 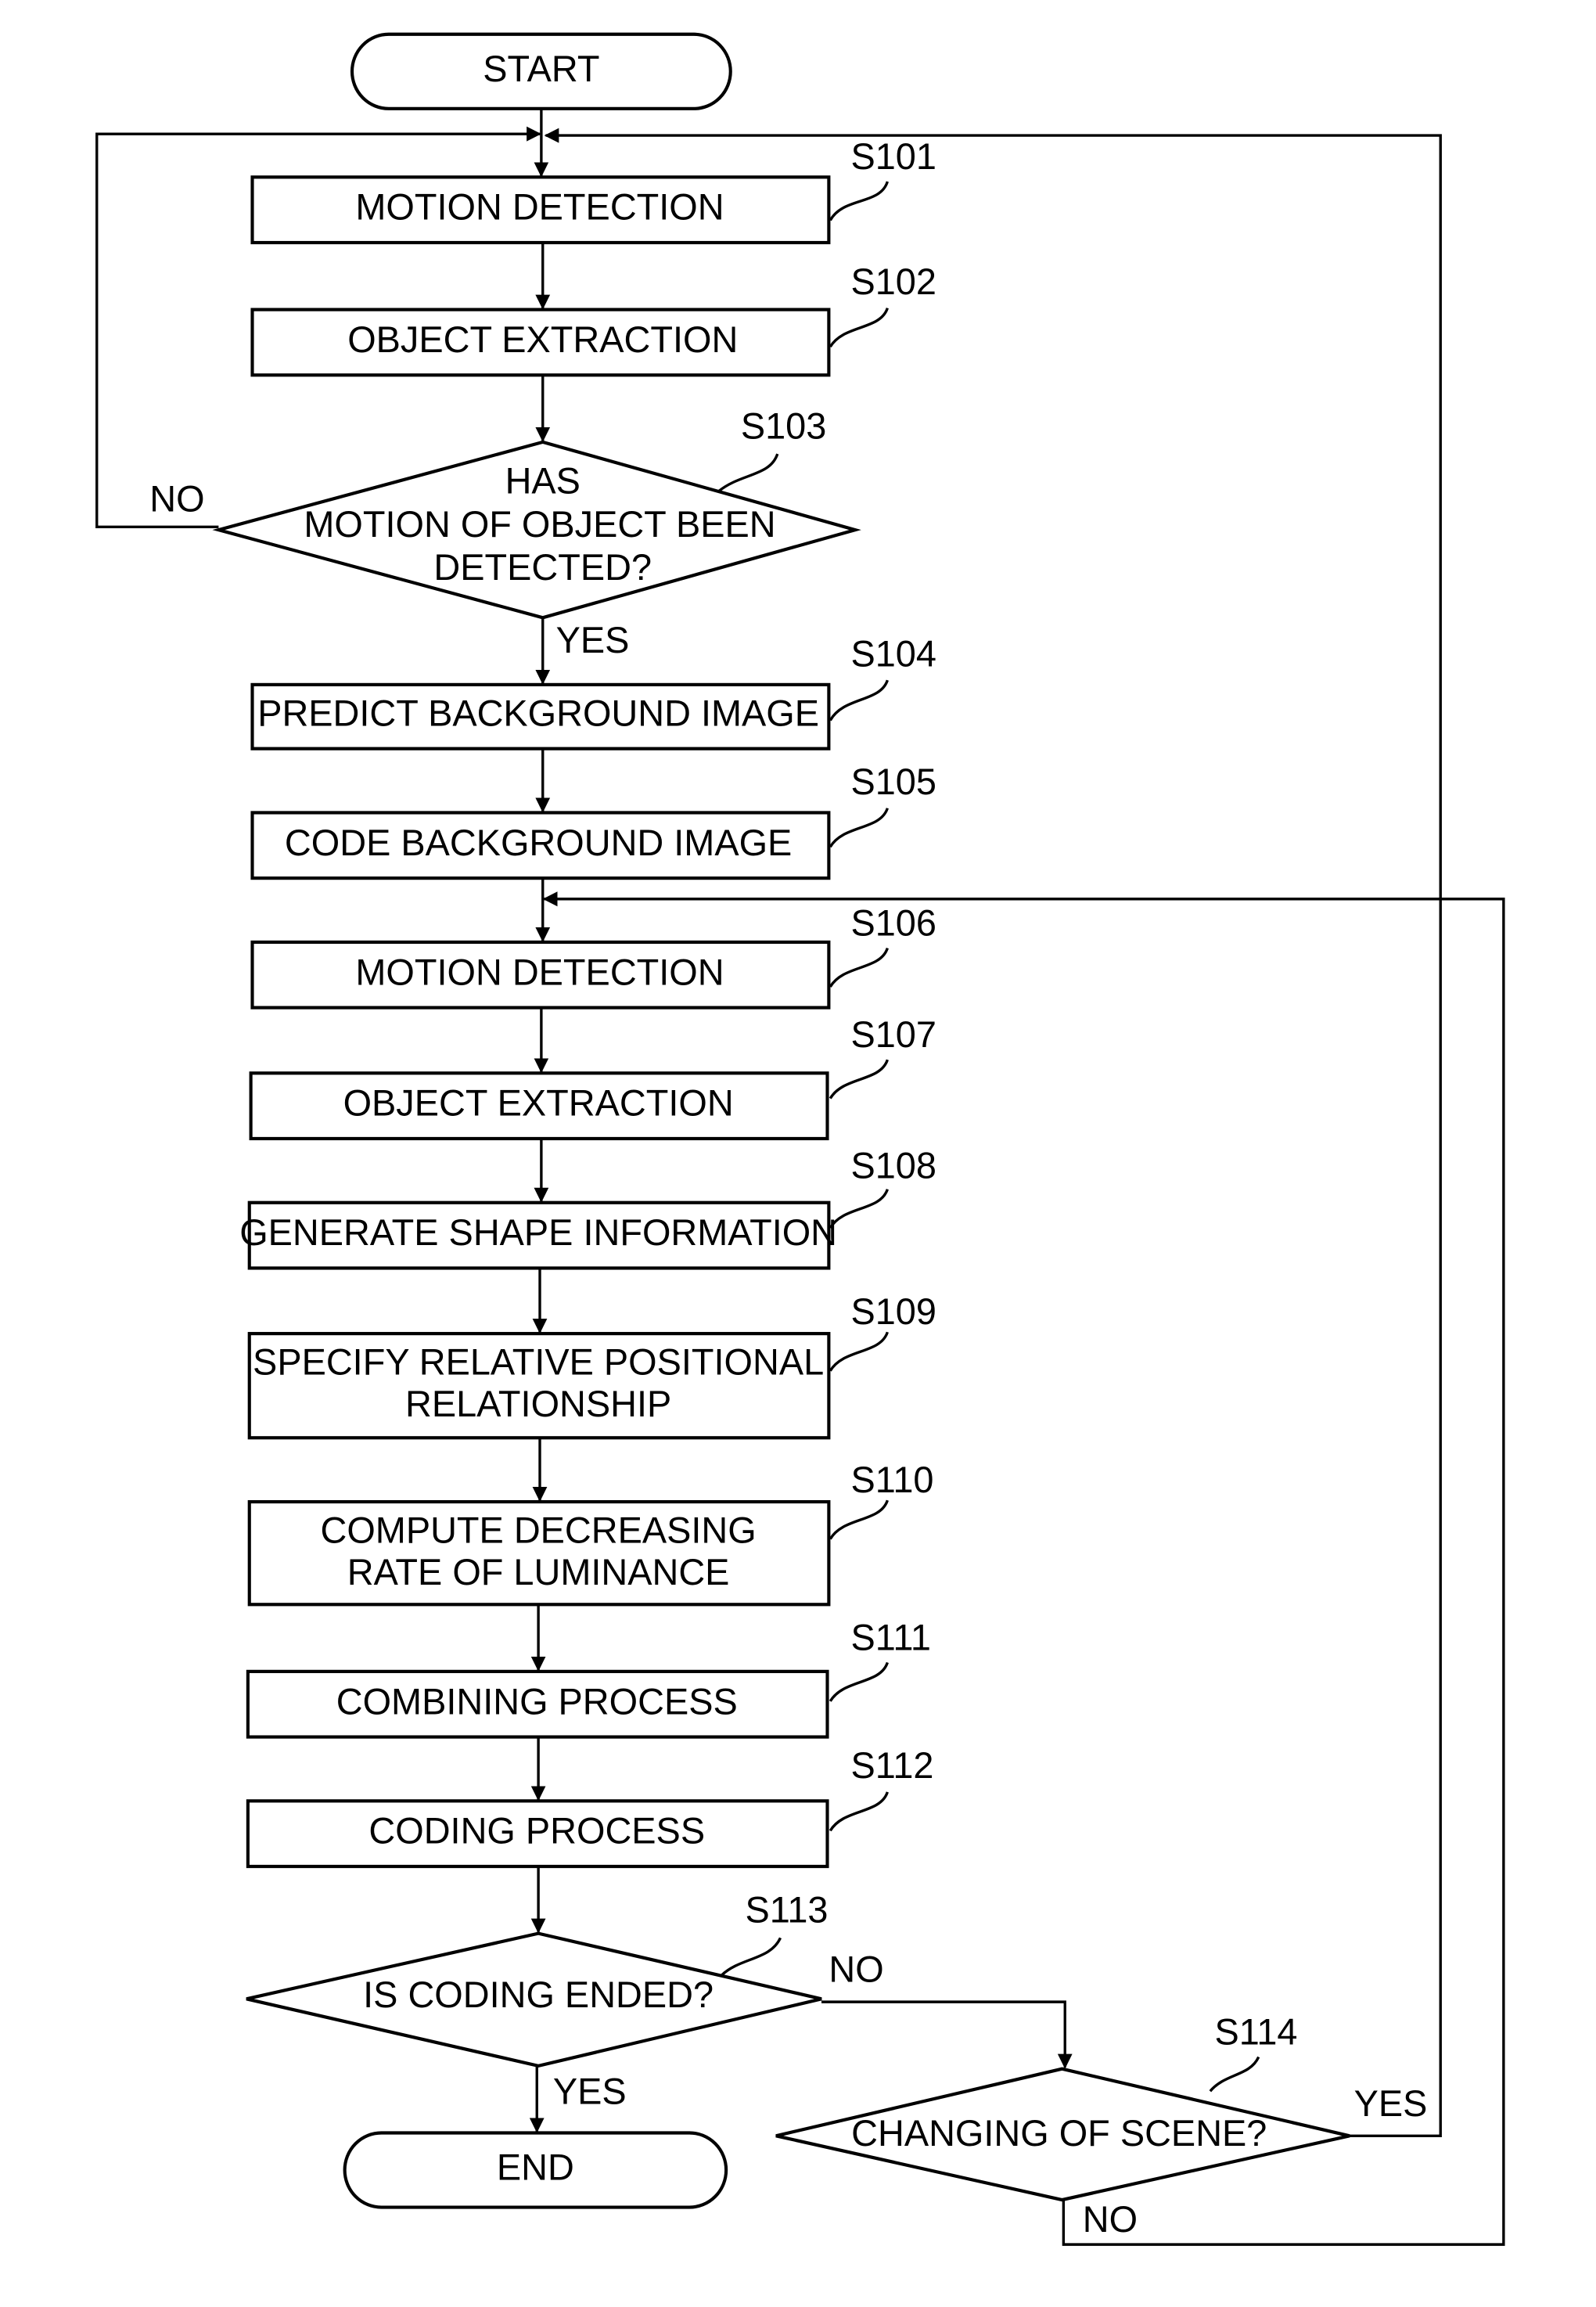 I want to click on ref-s112: S112, so click(x=893, y=1766).